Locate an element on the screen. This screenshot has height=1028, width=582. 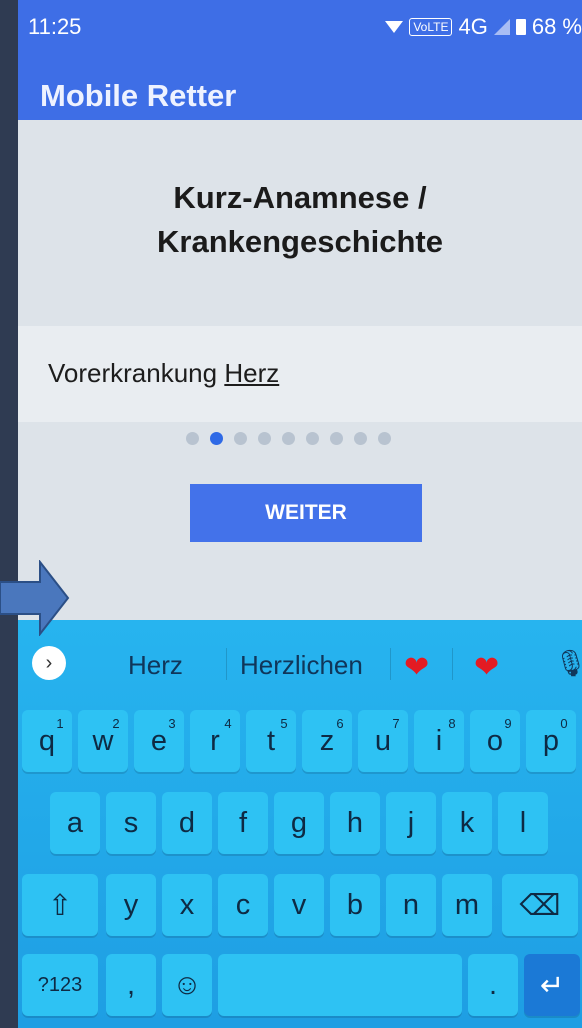
status-icons: VoLTE 4G 68 % is located at coordinates (483, 27).